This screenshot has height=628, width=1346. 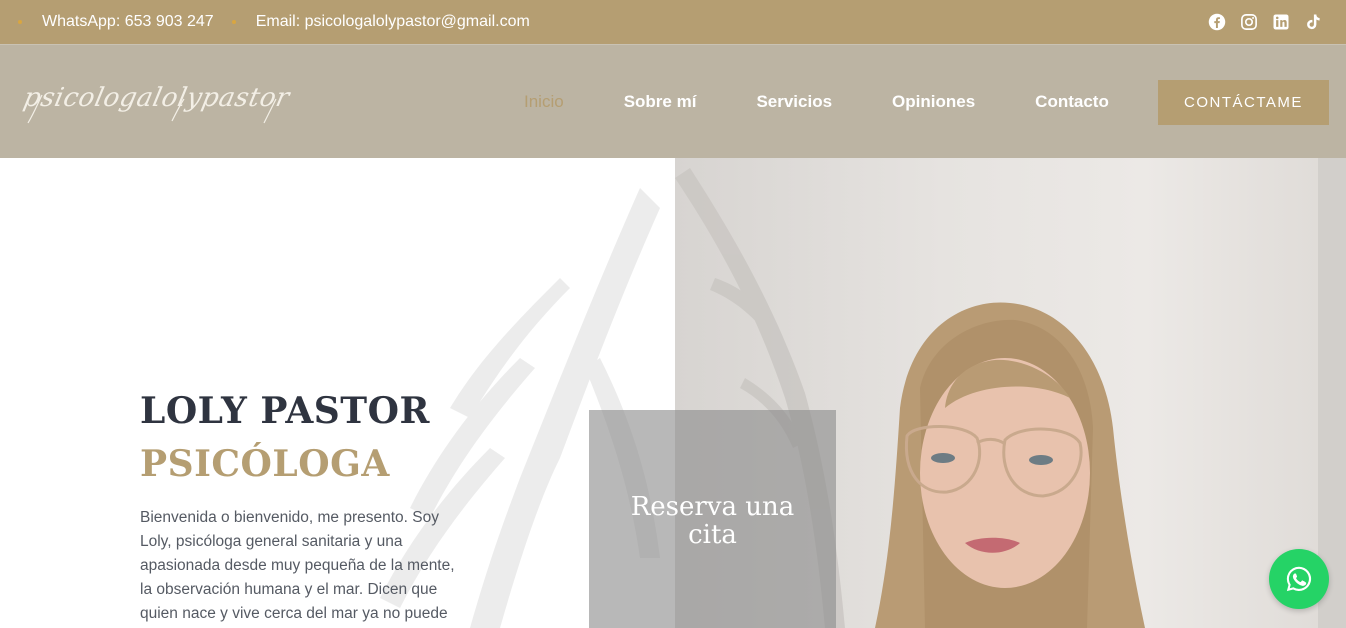 What do you see at coordinates (1072, 102) in the screenshot?
I see `nav-item-contacto: Contacto` at bounding box center [1072, 102].